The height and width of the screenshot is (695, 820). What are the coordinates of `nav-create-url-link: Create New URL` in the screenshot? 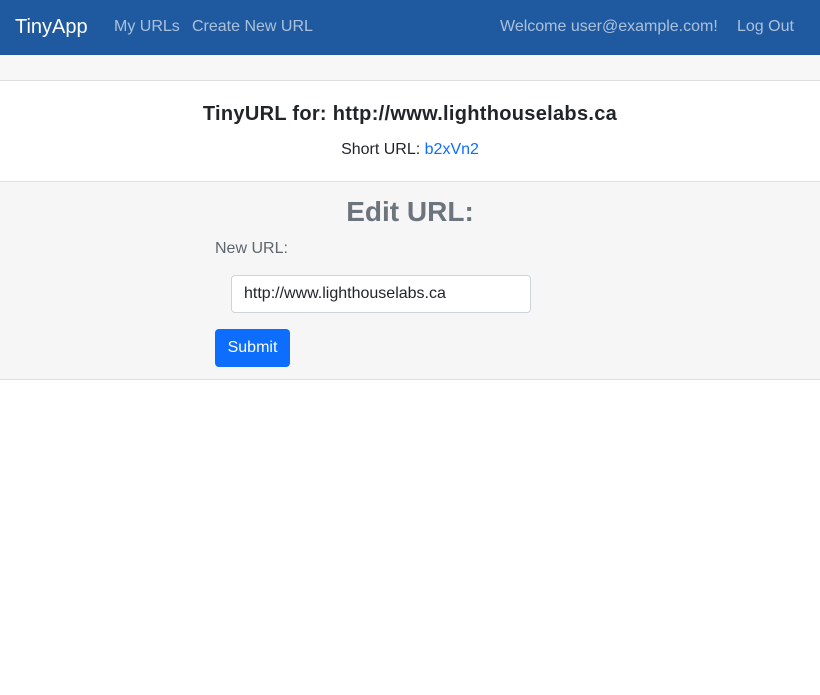 It's located at (252, 27).